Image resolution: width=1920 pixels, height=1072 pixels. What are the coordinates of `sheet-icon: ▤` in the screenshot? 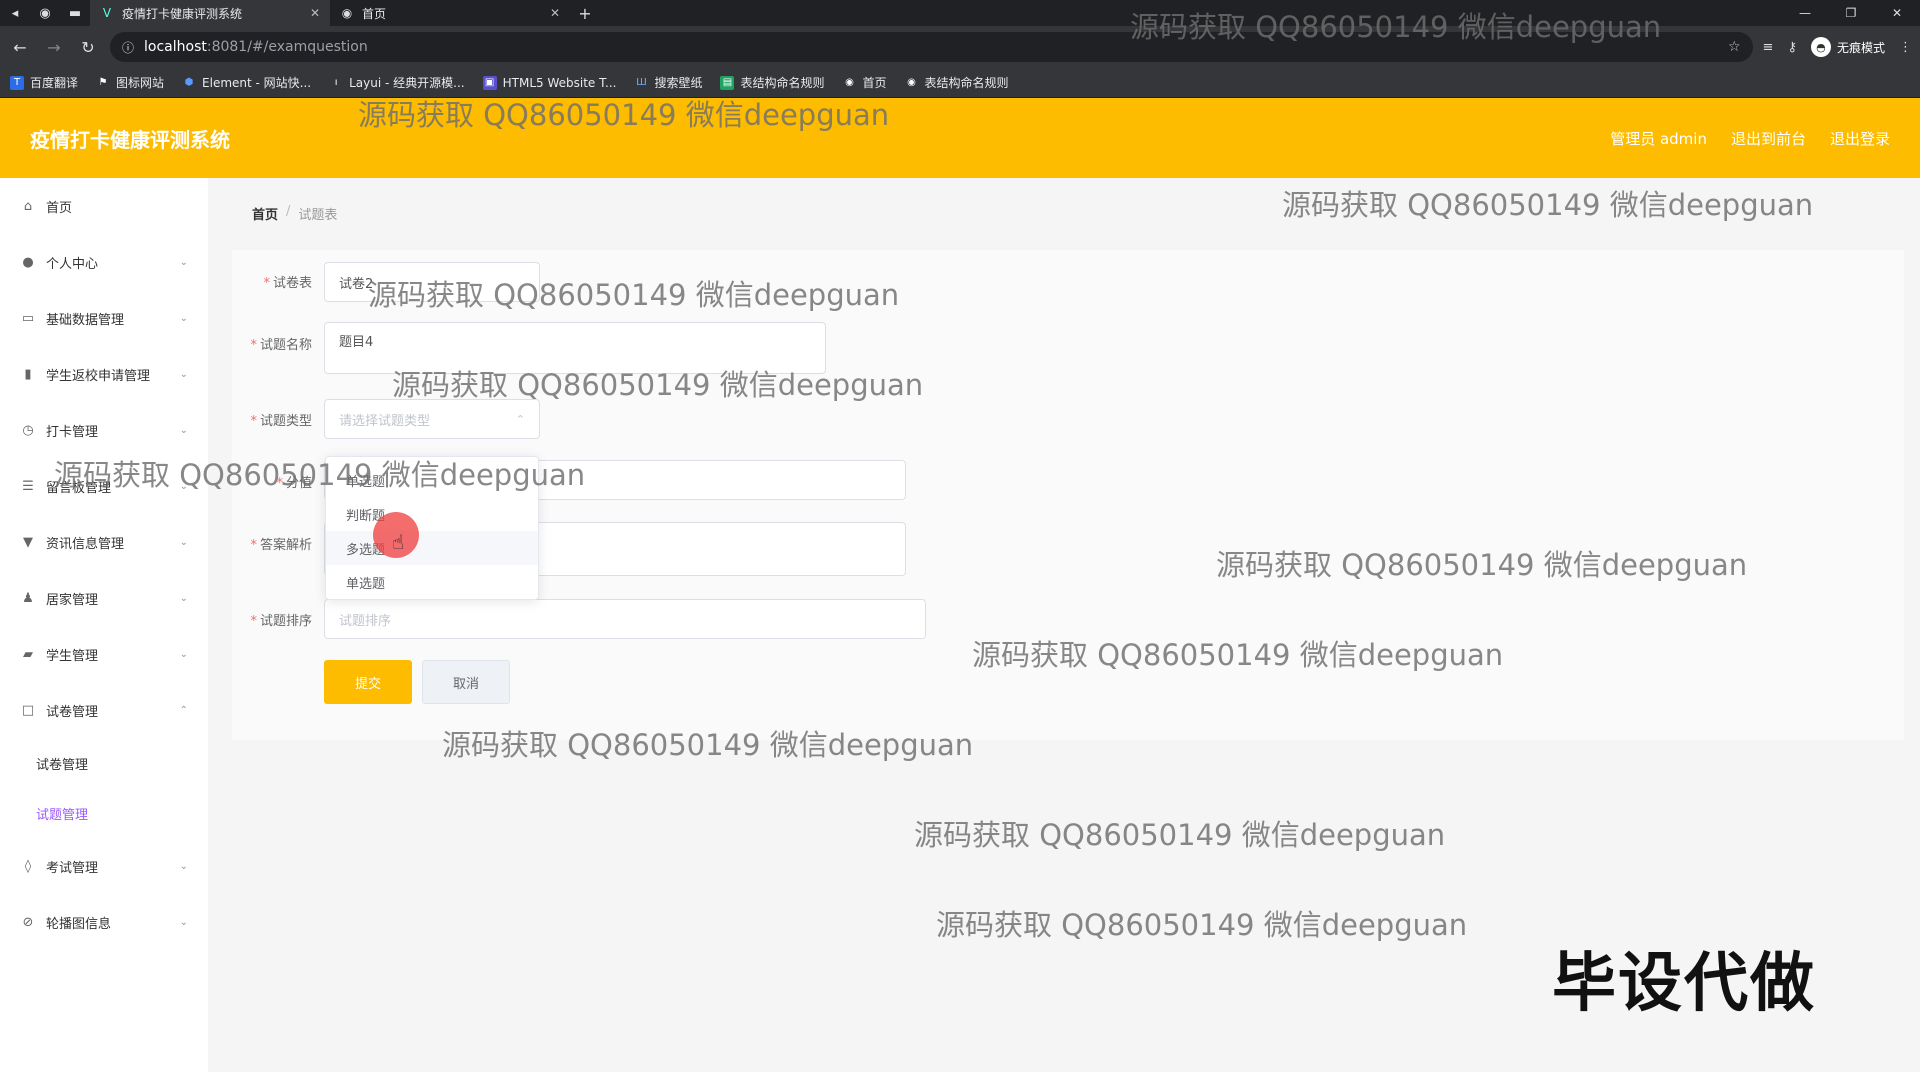 It's located at (727, 82).